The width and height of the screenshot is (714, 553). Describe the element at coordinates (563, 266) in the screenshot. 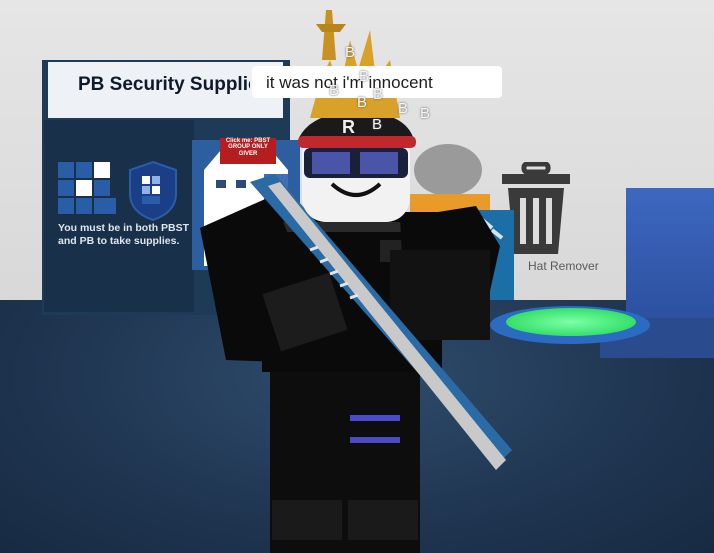

I see `hat-remover-label: Hat Remover` at that location.